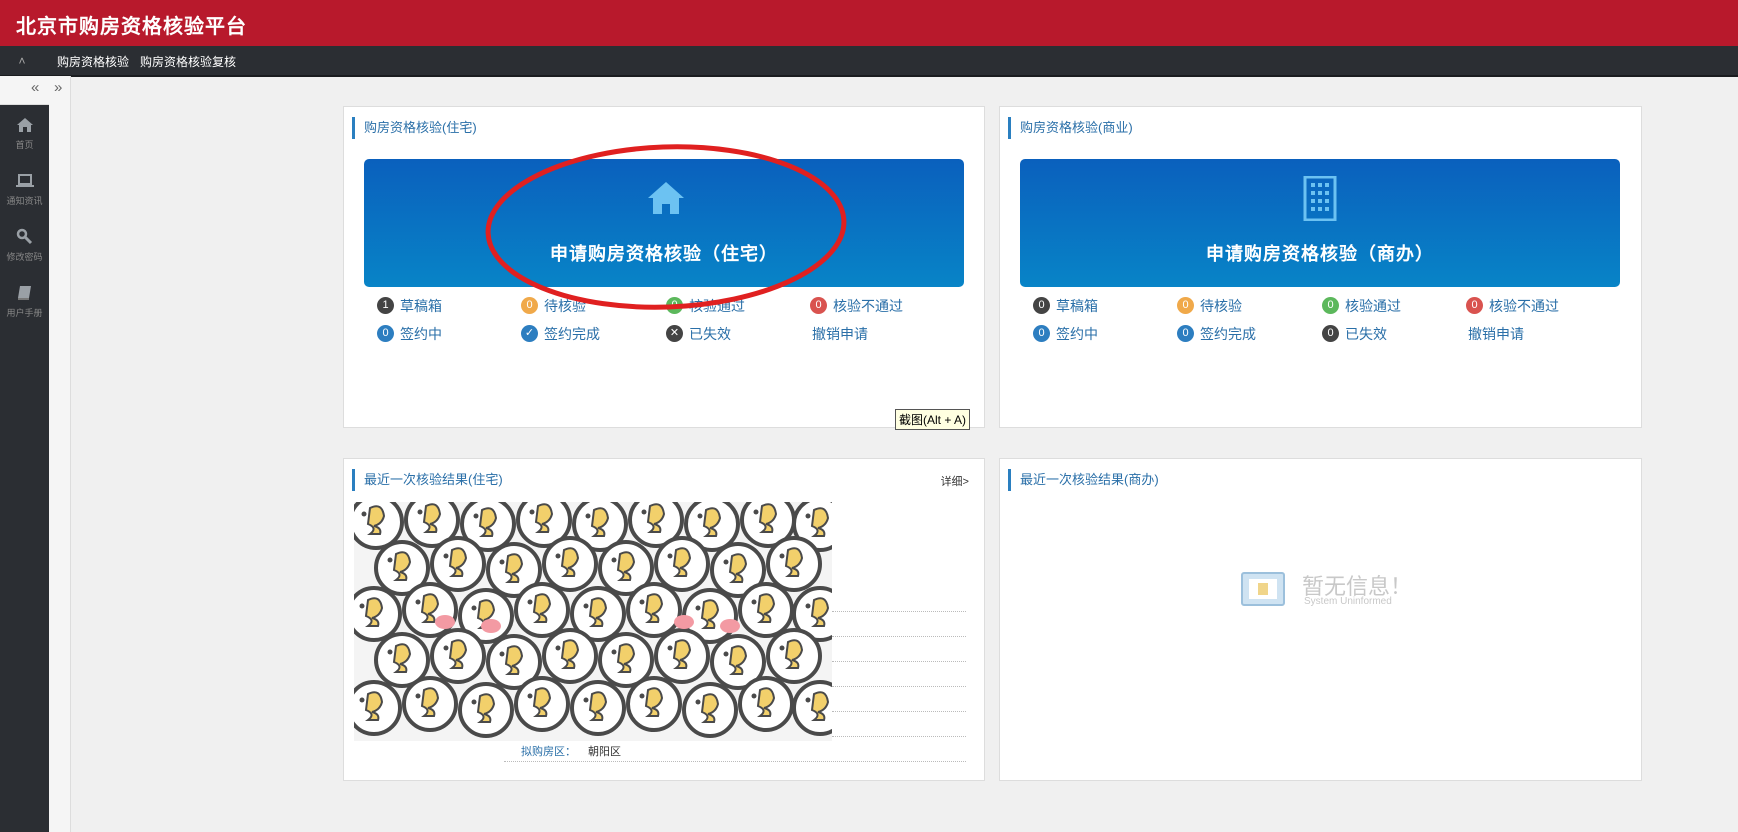  I want to click on sidebar-item-news: 通知资讯, so click(24, 189).